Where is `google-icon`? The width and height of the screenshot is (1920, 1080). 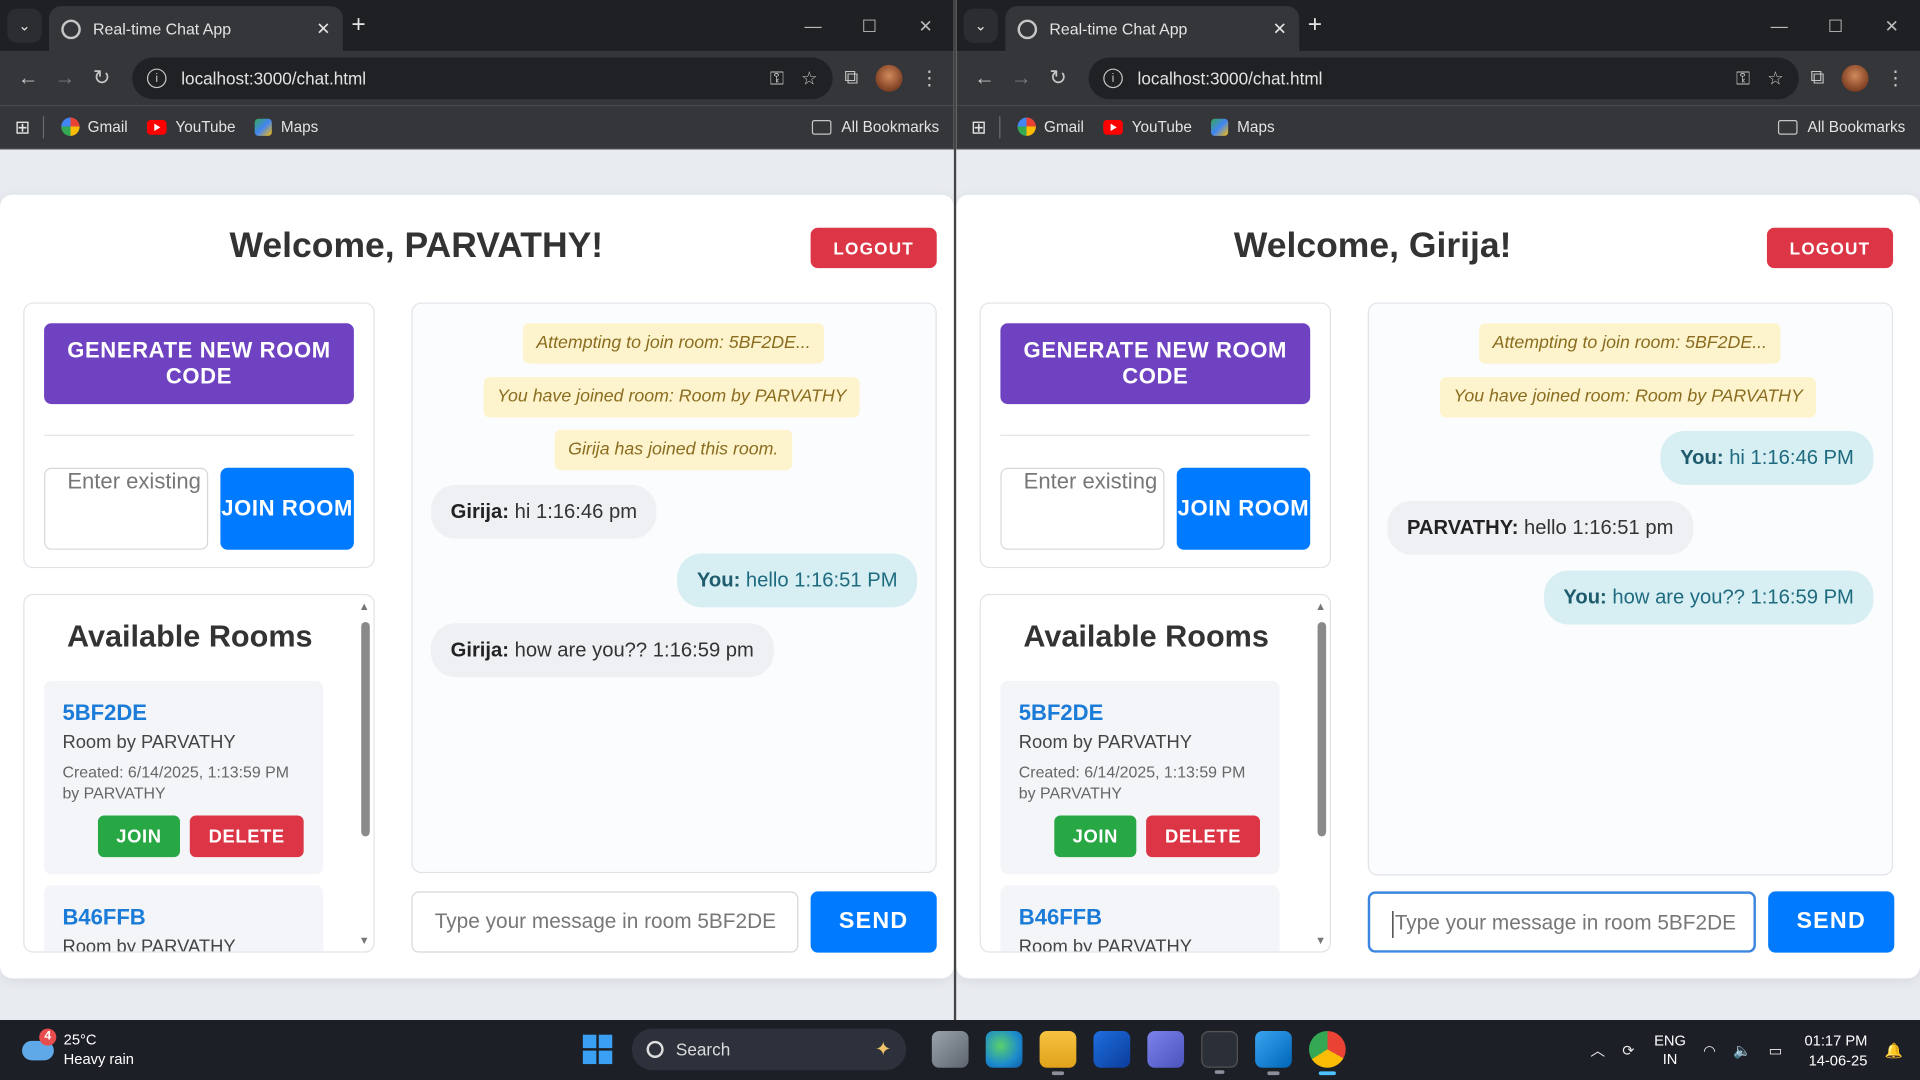
google-icon is located at coordinates (70, 126).